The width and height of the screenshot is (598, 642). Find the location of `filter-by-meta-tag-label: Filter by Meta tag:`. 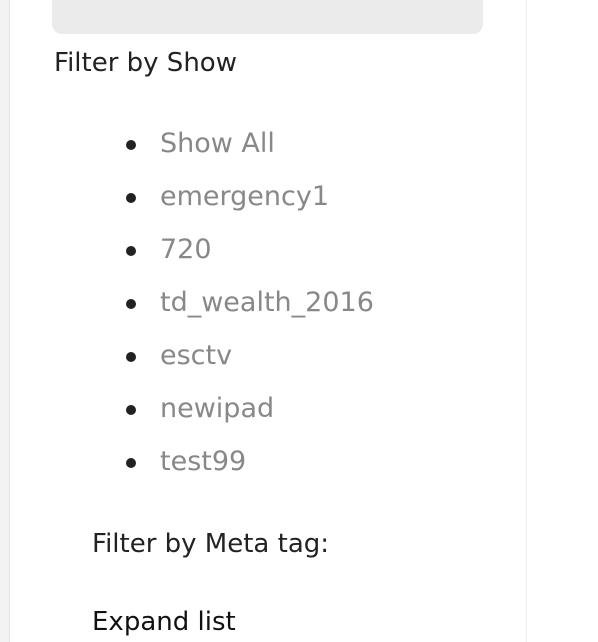

filter-by-meta-tag-label: Filter by Meta tag: is located at coordinates (211, 544).